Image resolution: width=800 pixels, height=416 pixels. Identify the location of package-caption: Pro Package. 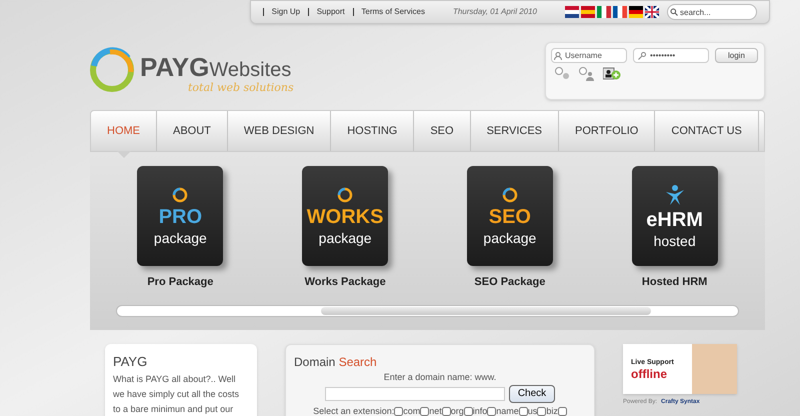
(180, 282).